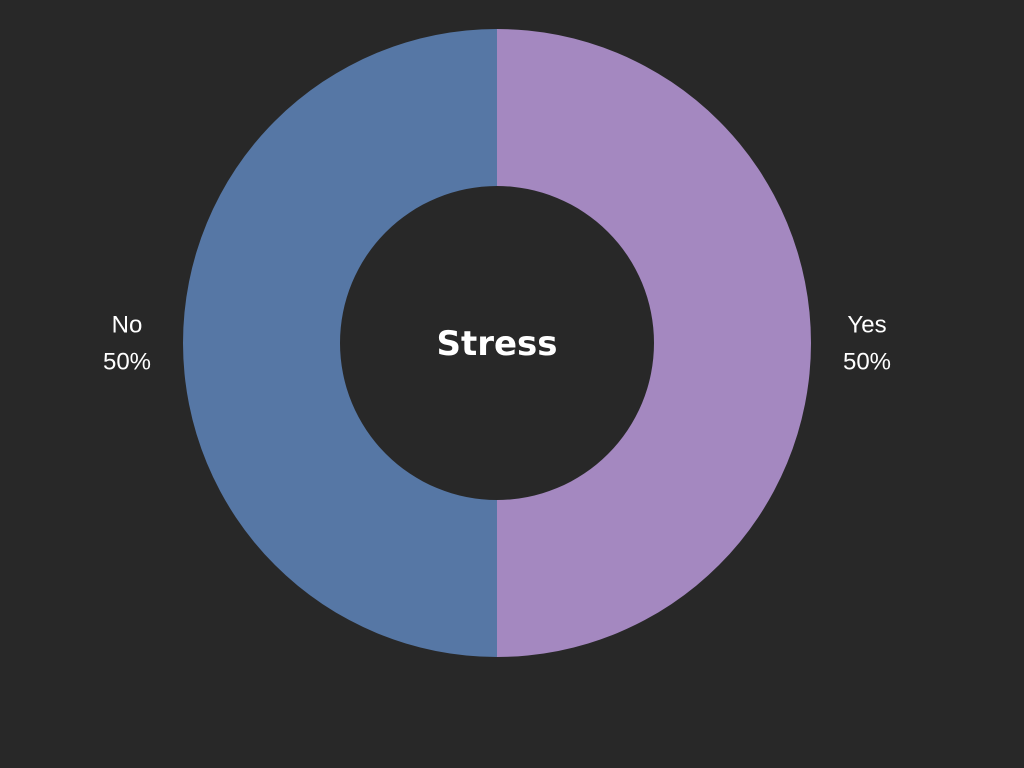 Image resolution: width=1024 pixels, height=768 pixels. Describe the element at coordinates (127, 325) in the screenshot. I see `slice-category-text: No` at that location.